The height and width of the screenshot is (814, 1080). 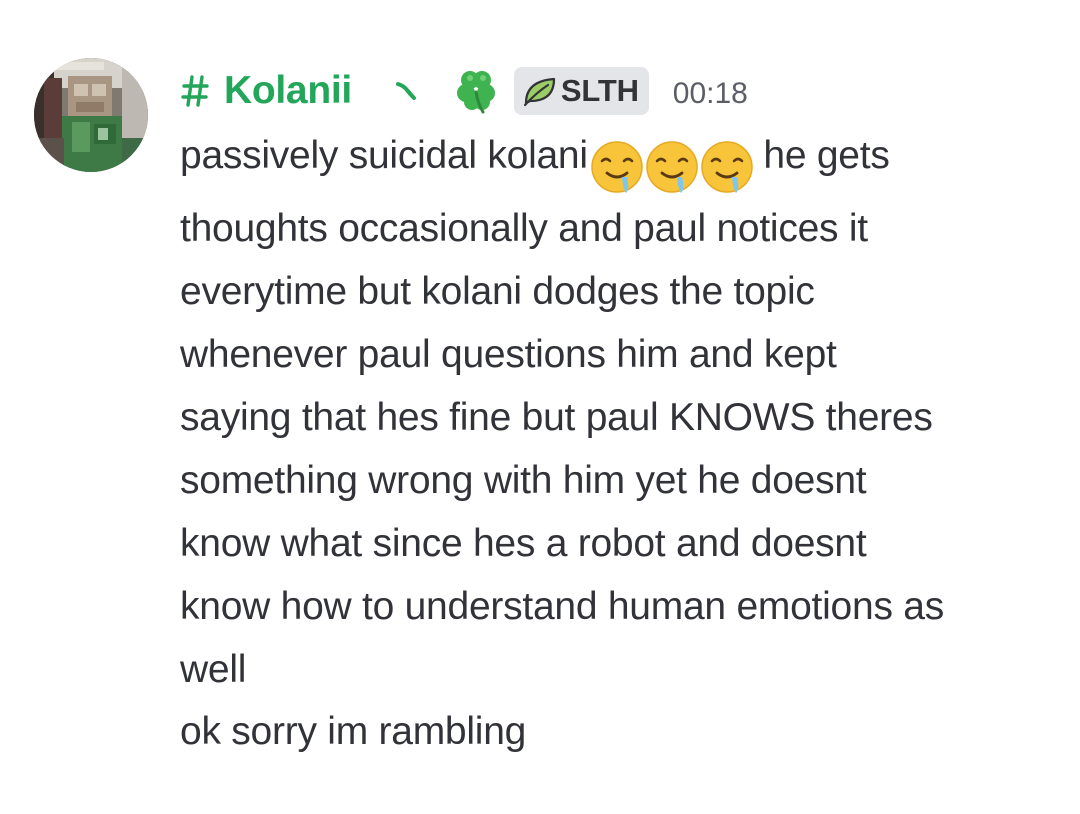 I want to click on decoration-icon, so click(x=407, y=91).